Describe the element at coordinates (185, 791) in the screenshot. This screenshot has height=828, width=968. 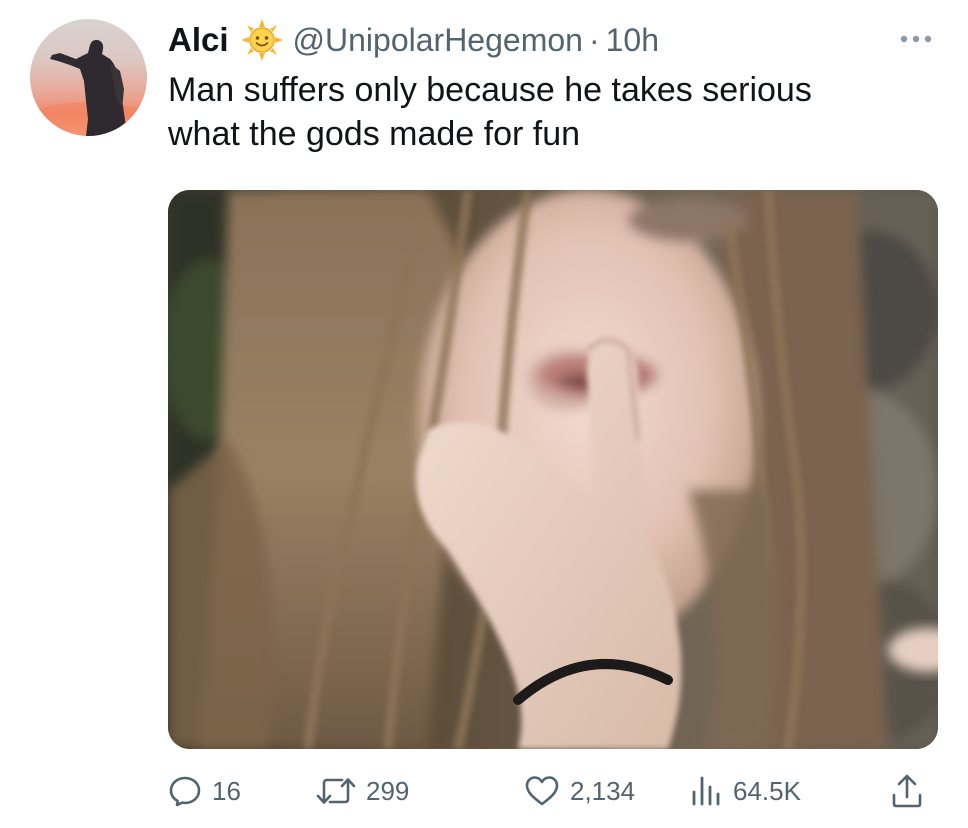
I see `reply-icon` at that location.